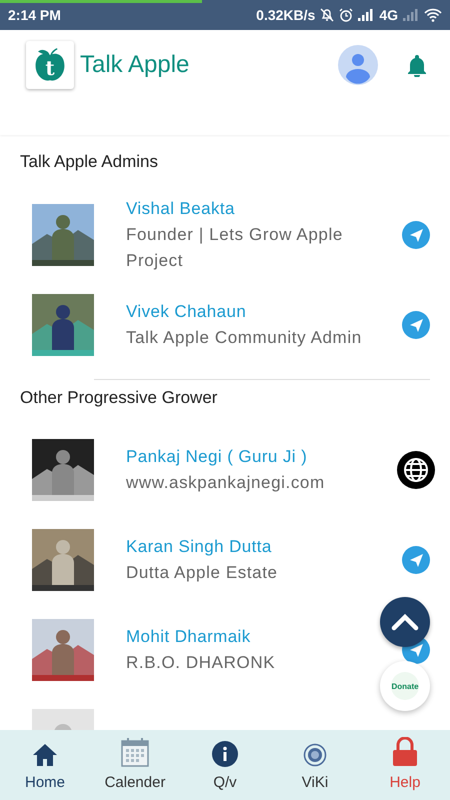  Describe the element at coordinates (202, 573) in the screenshot. I see `person-description: Dutta Apple Estate` at that location.